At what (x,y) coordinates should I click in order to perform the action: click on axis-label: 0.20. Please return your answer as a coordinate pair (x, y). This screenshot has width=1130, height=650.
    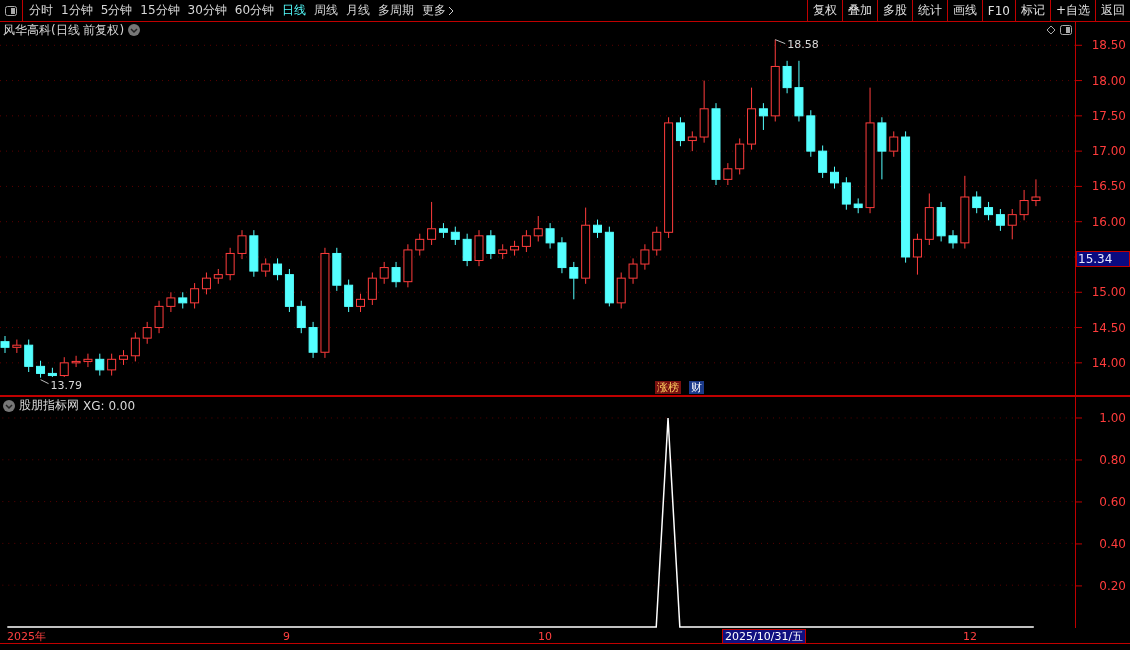
    Looking at the image, I should click on (1112, 585).